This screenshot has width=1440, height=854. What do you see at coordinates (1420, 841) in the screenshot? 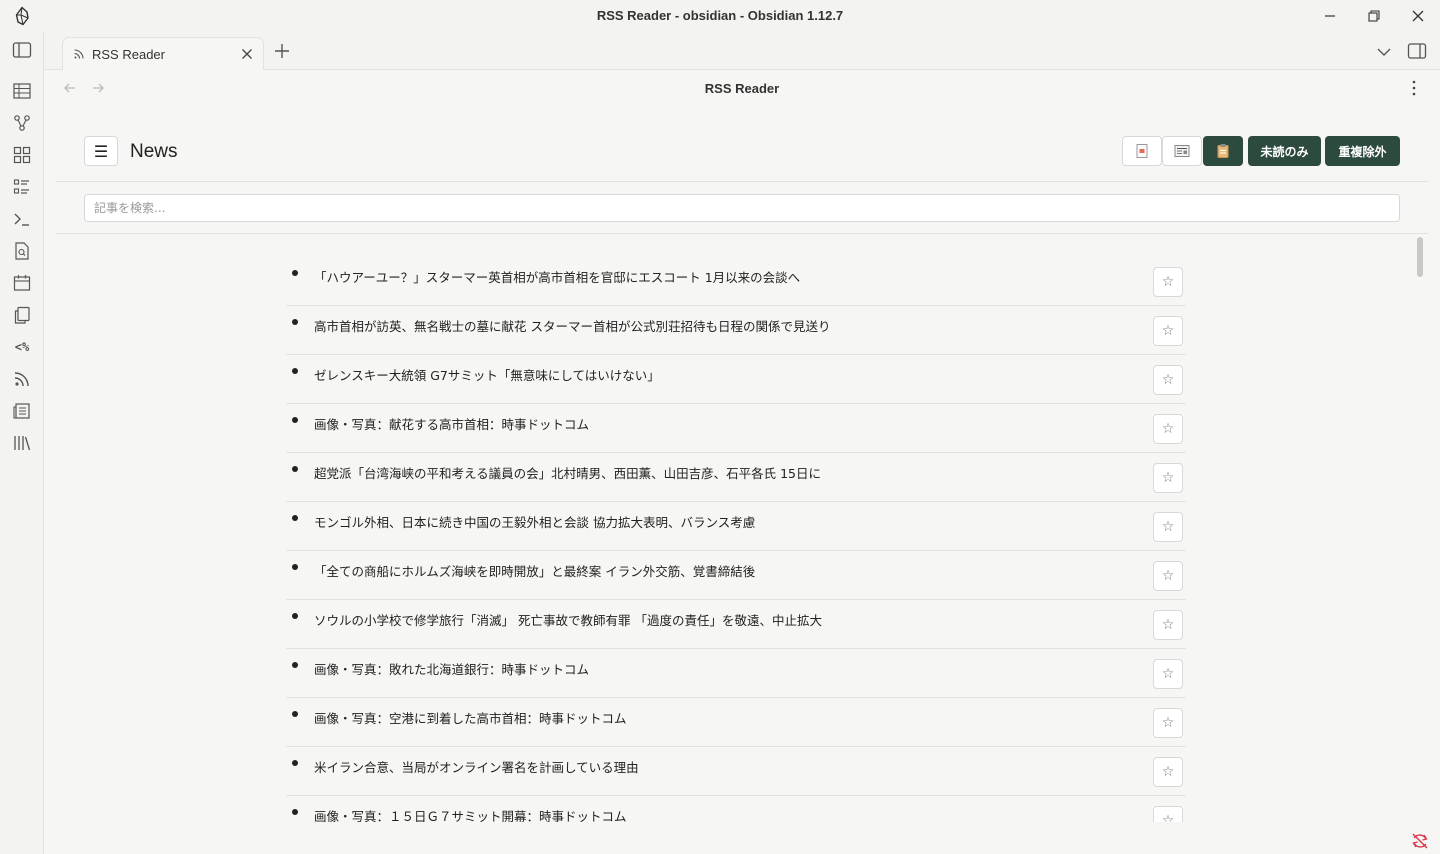
I see `sync-error-icon` at bounding box center [1420, 841].